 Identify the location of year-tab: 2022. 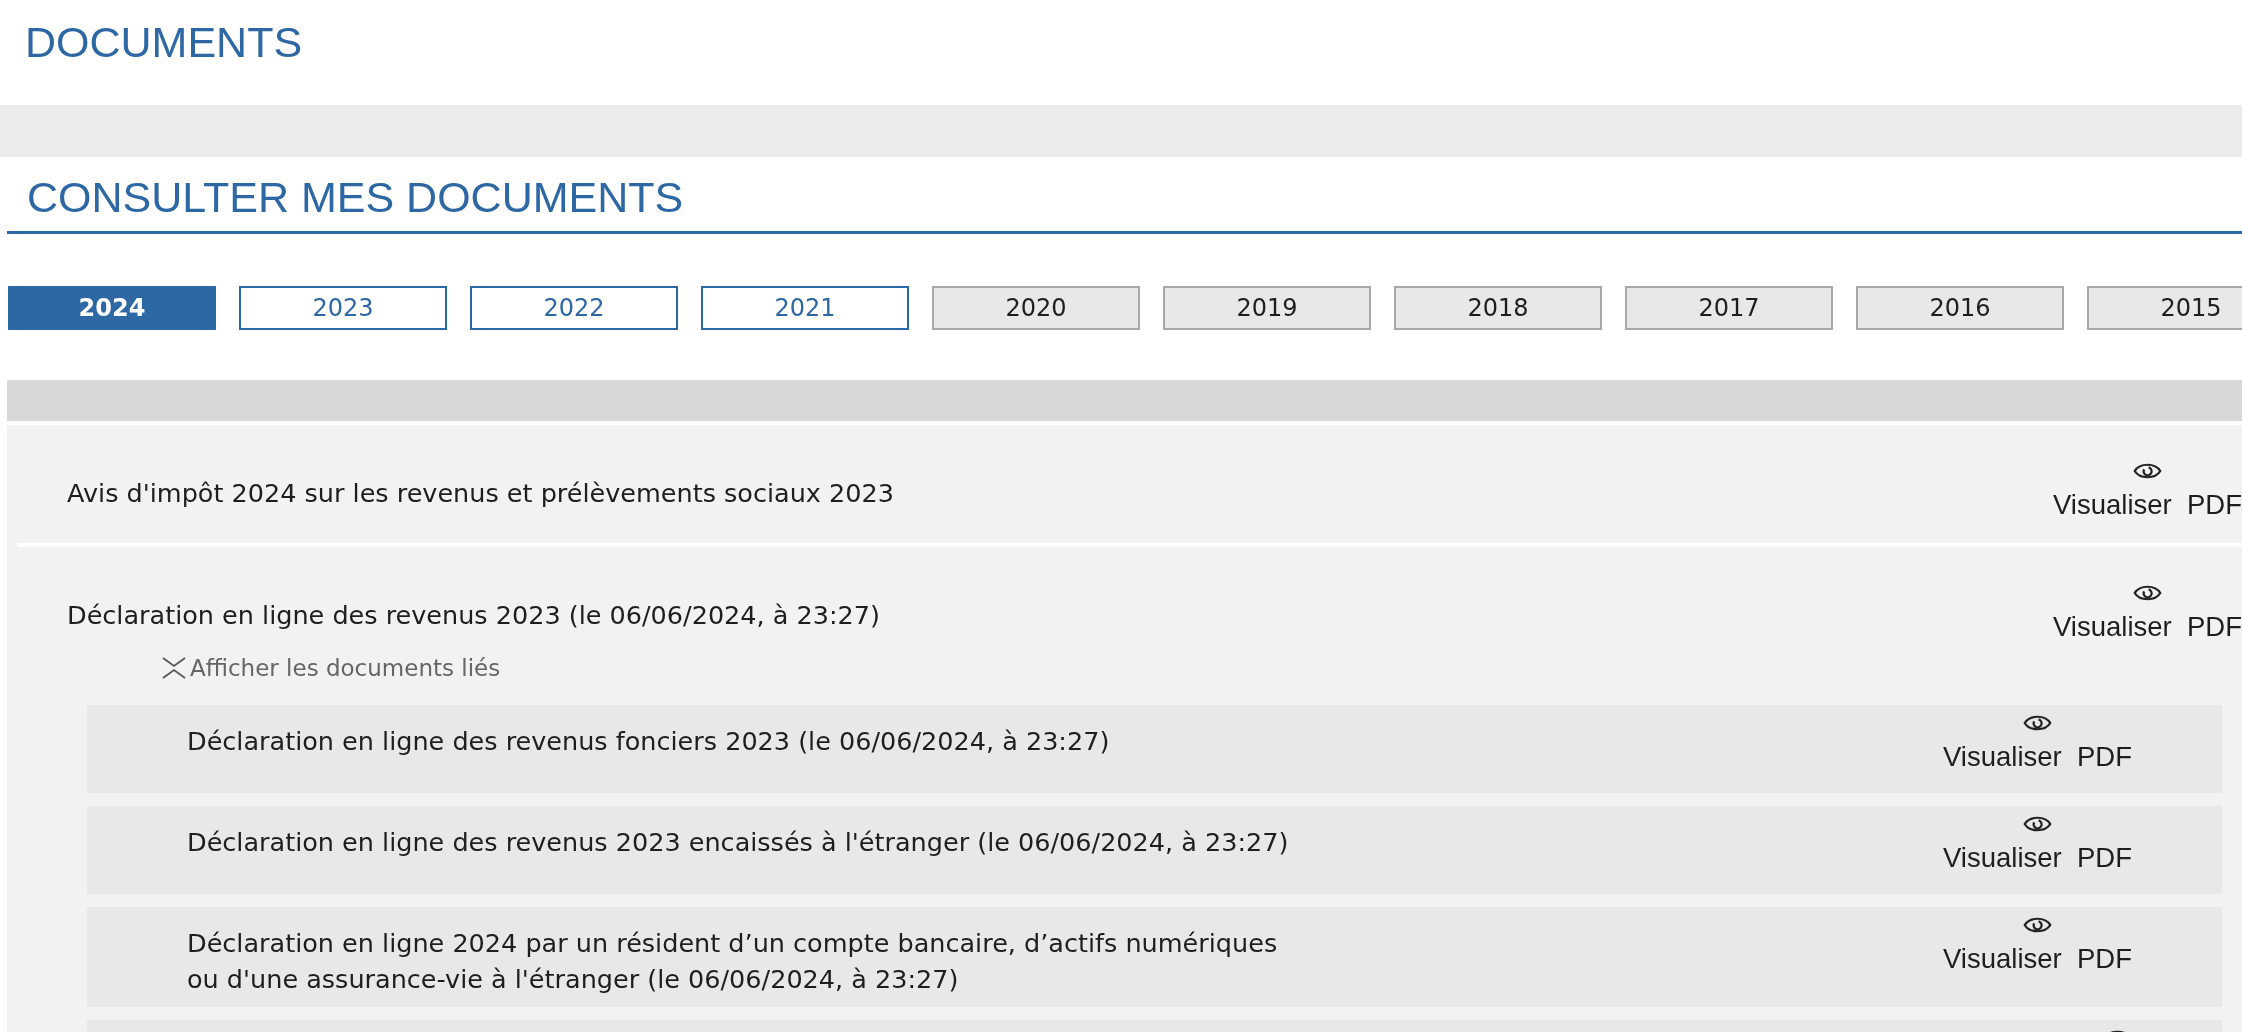
(574, 308).